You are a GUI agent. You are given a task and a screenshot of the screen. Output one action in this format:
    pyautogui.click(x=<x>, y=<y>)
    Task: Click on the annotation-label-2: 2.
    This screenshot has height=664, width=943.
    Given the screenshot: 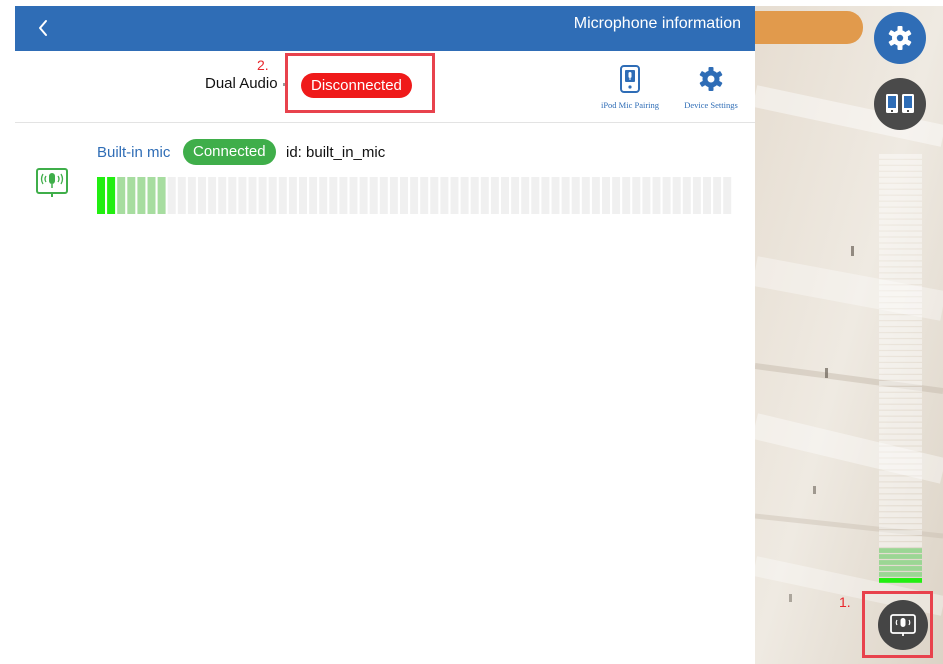 What is the action you would take?
    pyautogui.click(x=263, y=65)
    